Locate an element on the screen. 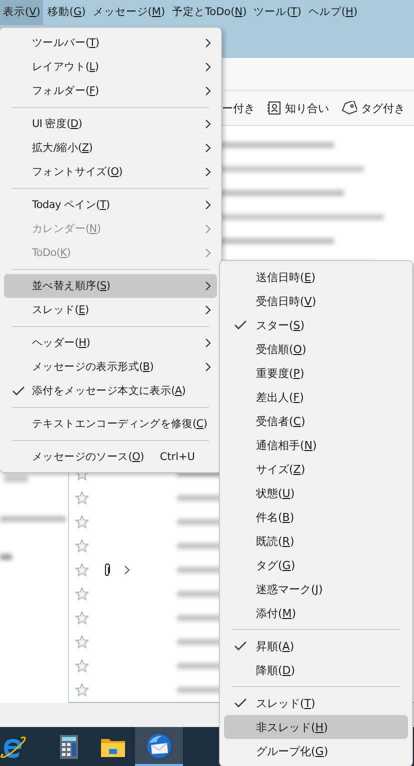 This screenshot has height=766, width=414. toolbar-button: 知り合い is located at coordinates (298, 108).